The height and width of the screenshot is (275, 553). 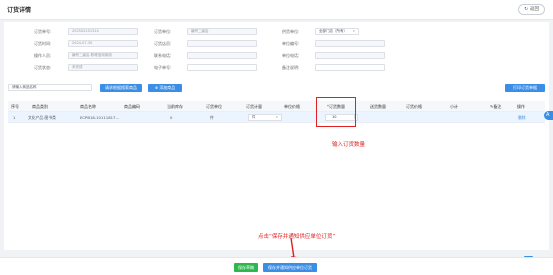 What do you see at coordinates (77, 67) in the screenshot?
I see `form-field-value: 未完成` at bounding box center [77, 67].